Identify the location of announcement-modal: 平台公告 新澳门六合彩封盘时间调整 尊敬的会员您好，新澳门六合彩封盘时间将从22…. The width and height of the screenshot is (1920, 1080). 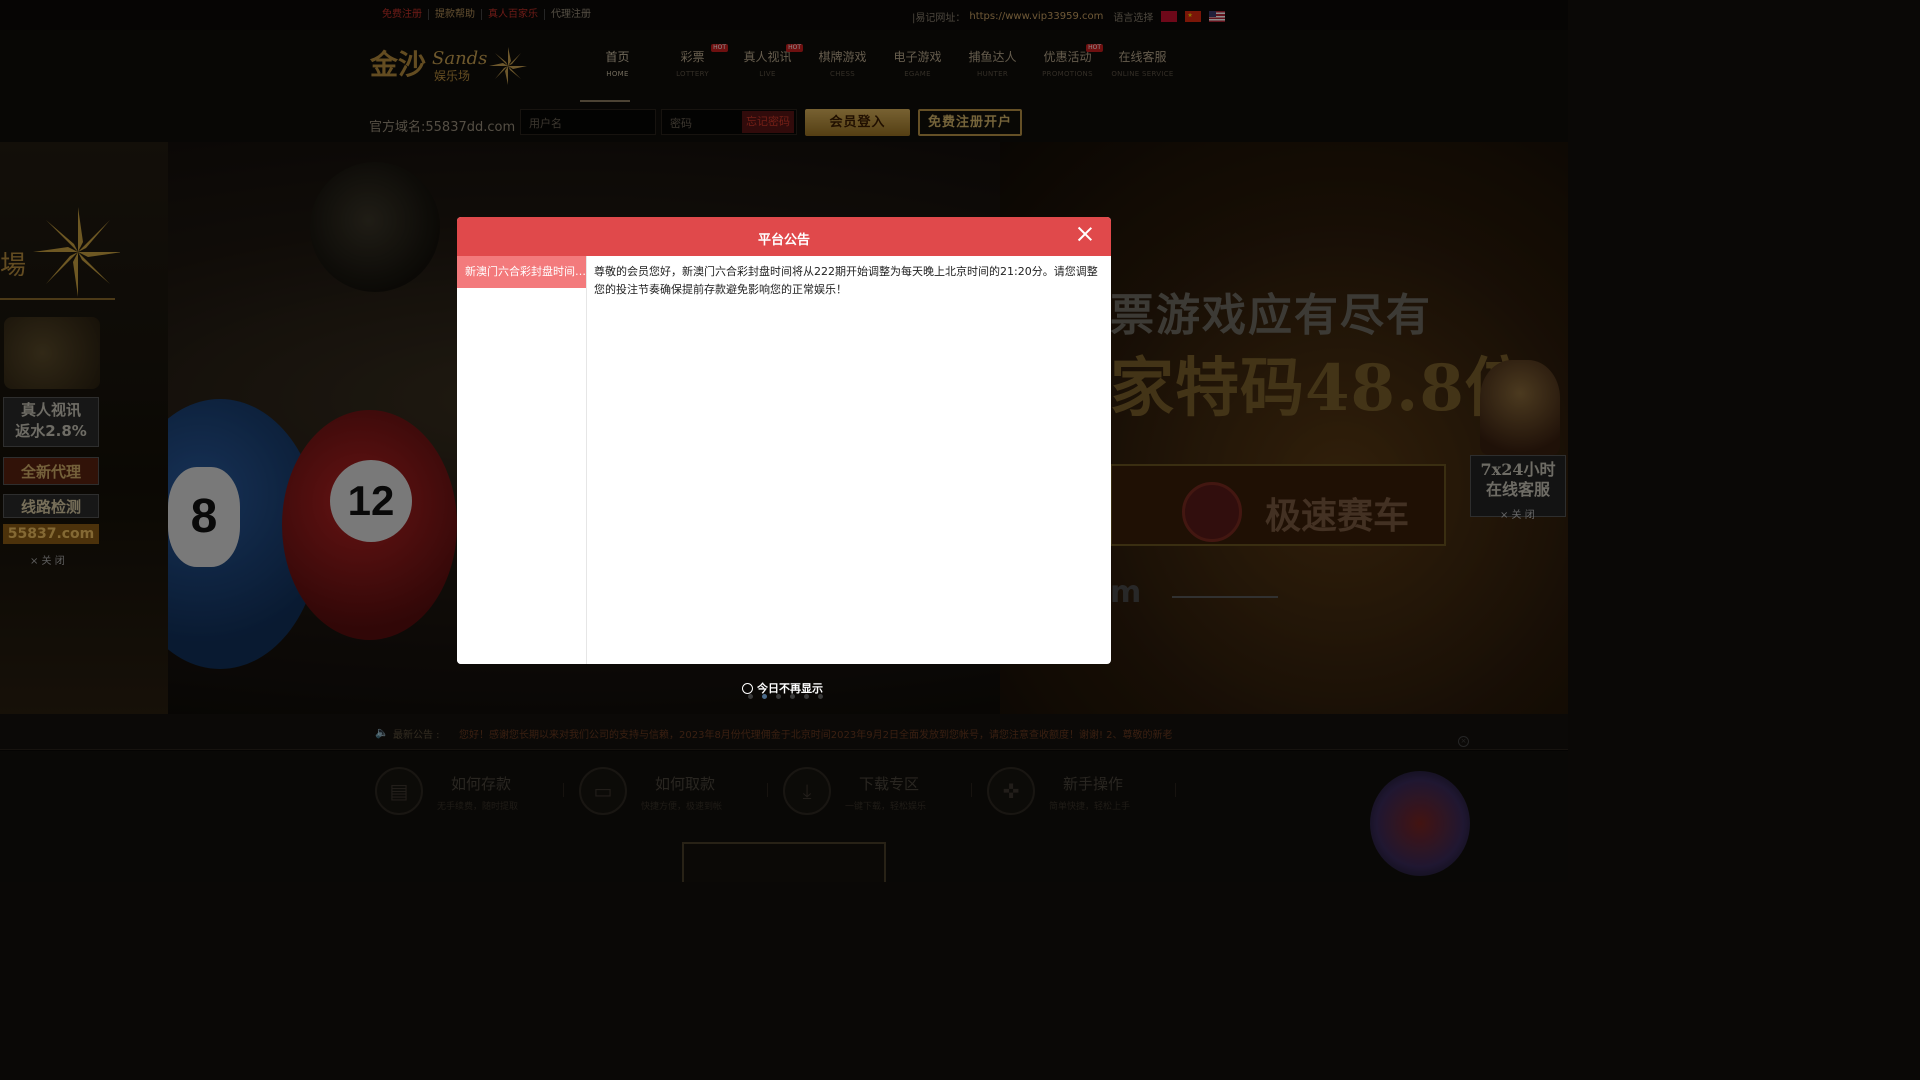
(784, 440).